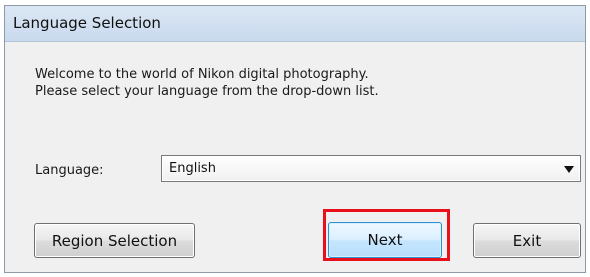 This screenshot has width=590, height=277. What do you see at coordinates (192, 168) in the screenshot?
I see `language-dropdown-value: English` at bounding box center [192, 168].